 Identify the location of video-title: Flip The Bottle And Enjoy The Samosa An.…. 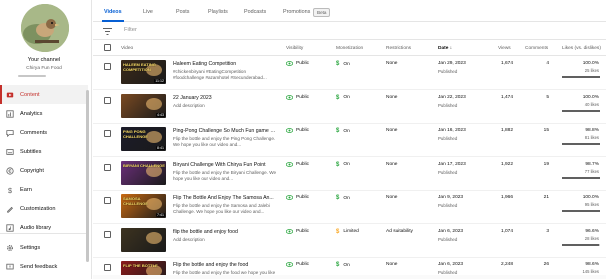
(225, 198).